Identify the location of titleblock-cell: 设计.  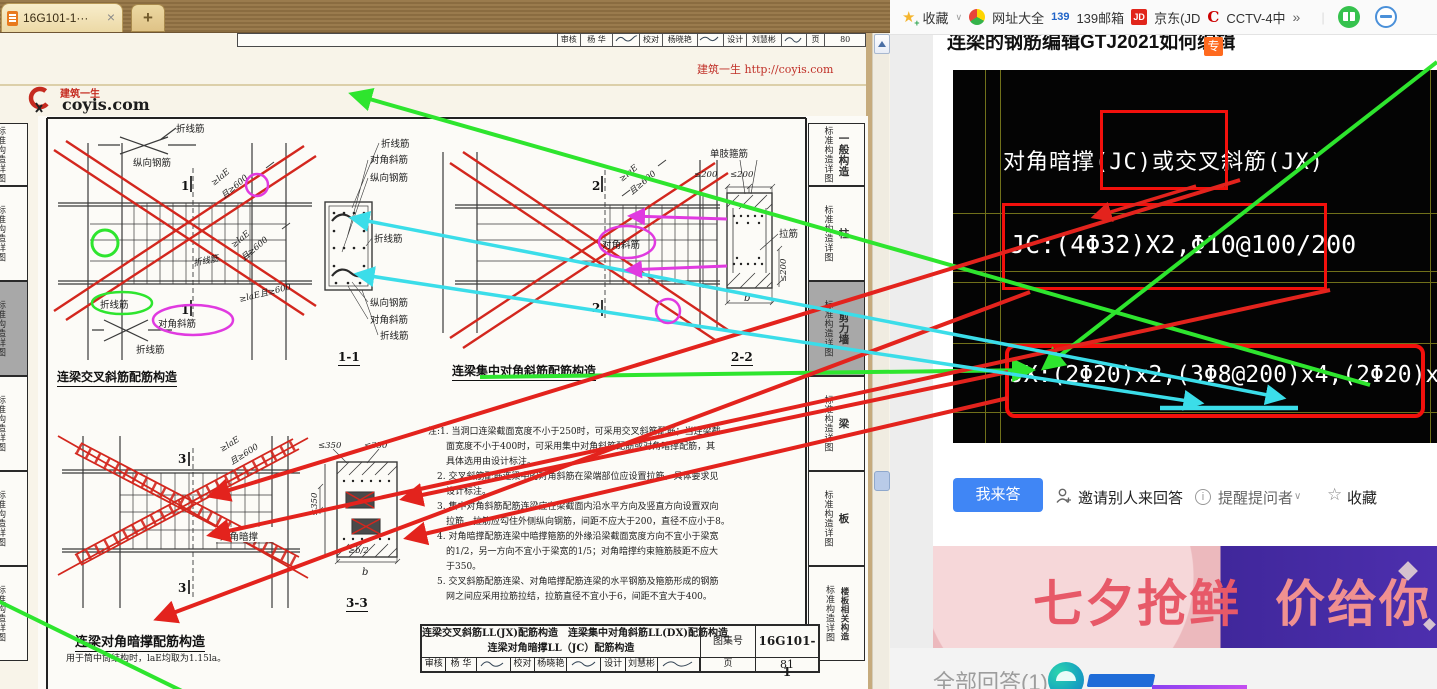
(613, 664).